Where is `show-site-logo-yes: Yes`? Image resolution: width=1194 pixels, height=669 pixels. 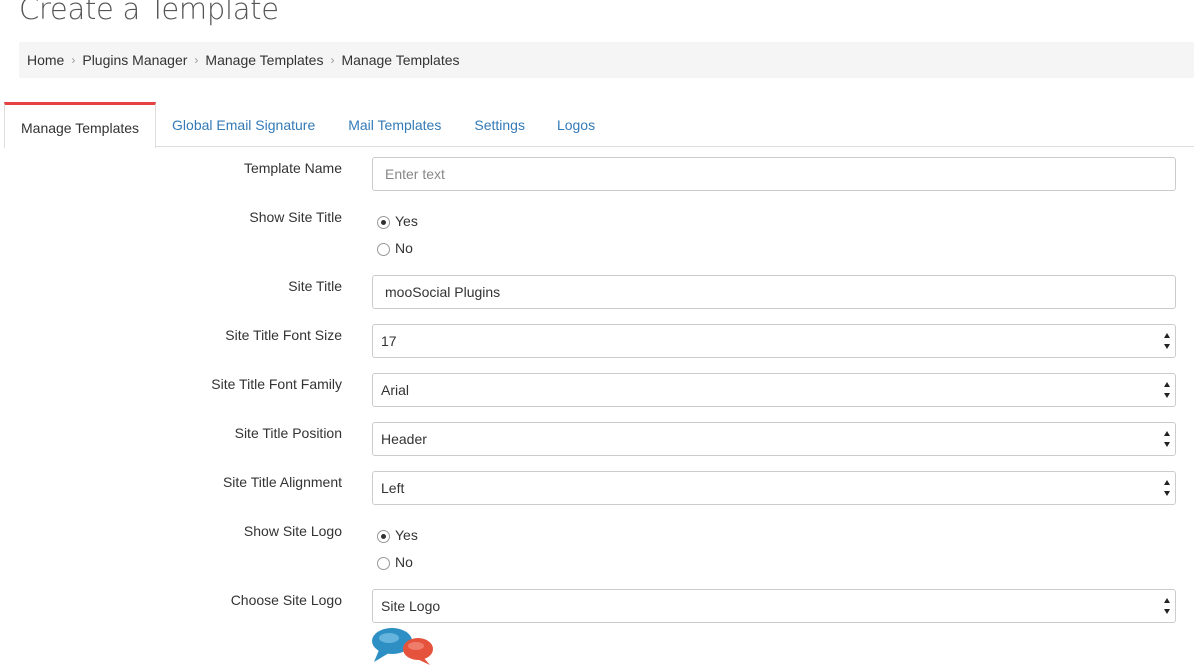
show-site-logo-yes: Yes is located at coordinates (397, 534).